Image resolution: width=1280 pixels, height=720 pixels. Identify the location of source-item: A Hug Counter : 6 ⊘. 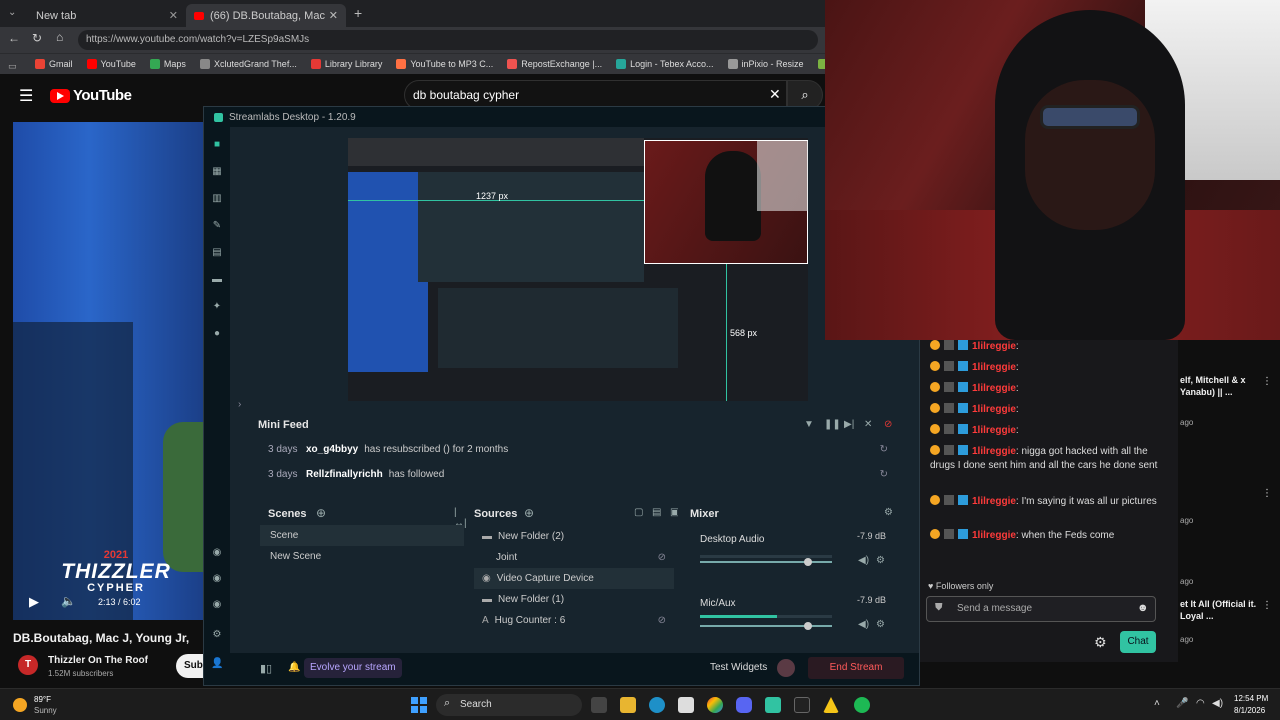
(574, 620).